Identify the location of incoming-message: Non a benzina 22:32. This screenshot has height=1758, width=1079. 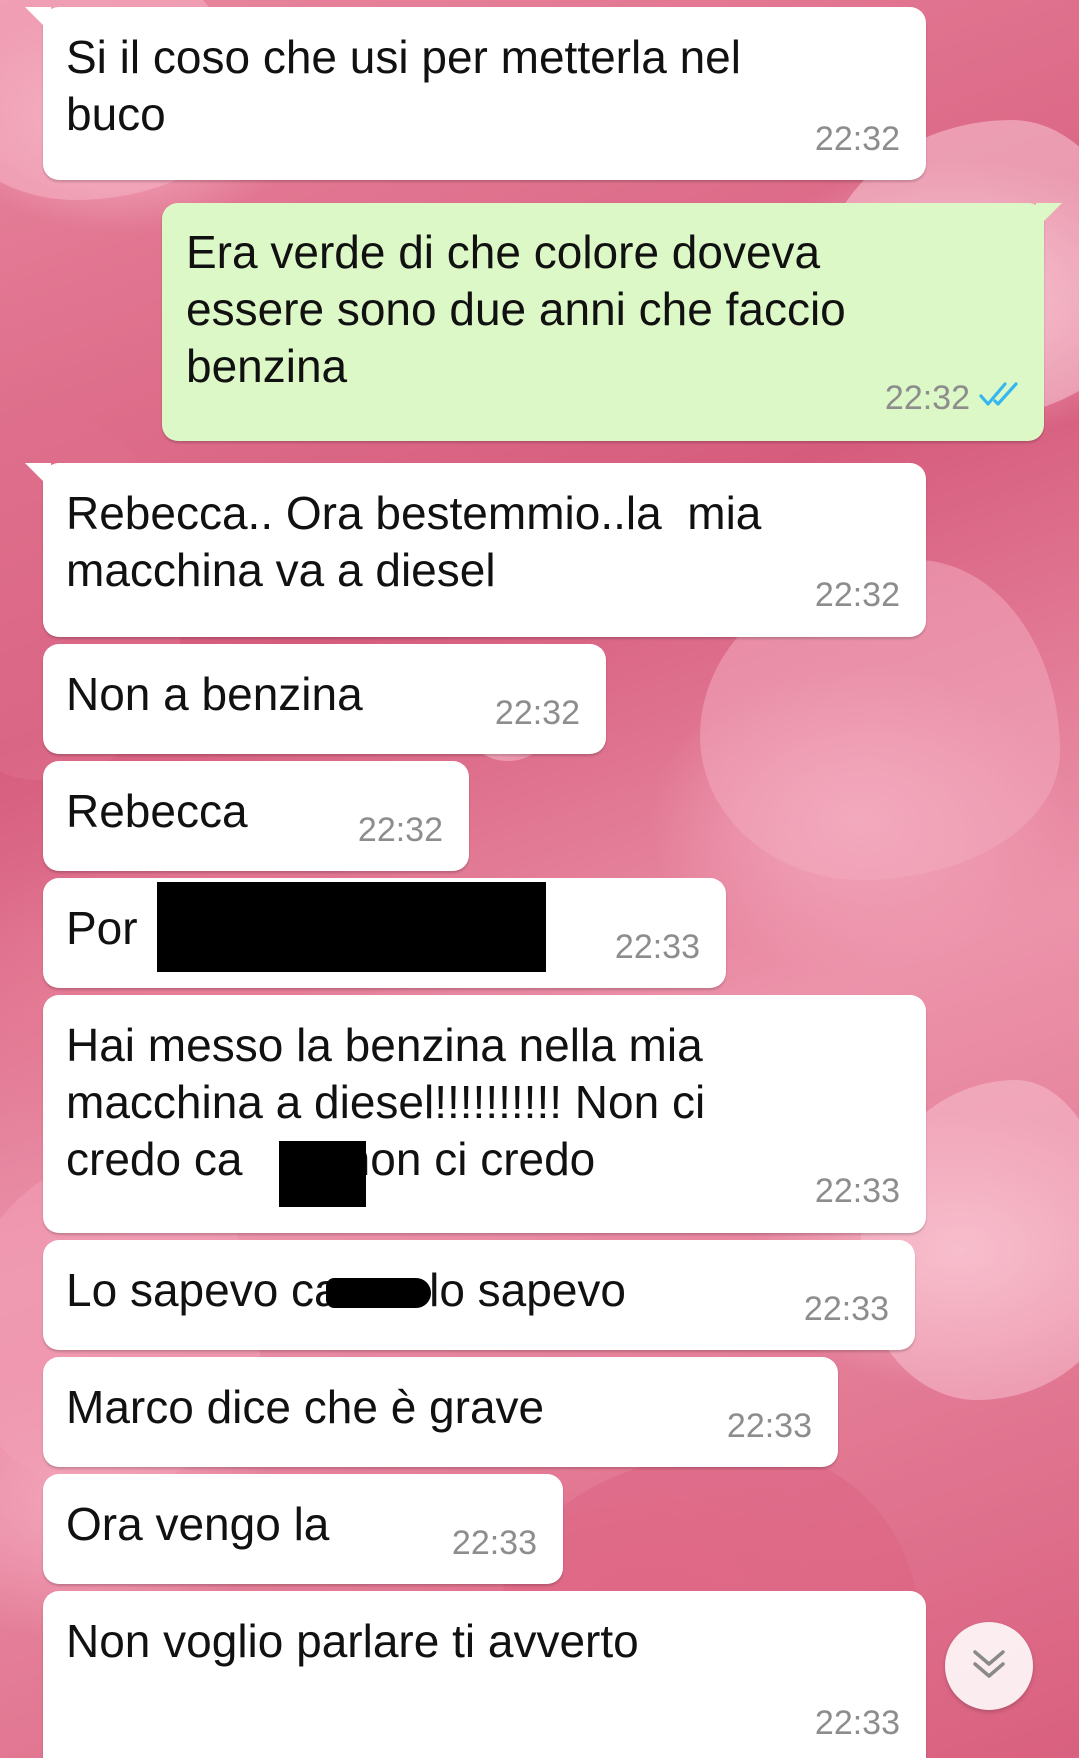
(324, 699).